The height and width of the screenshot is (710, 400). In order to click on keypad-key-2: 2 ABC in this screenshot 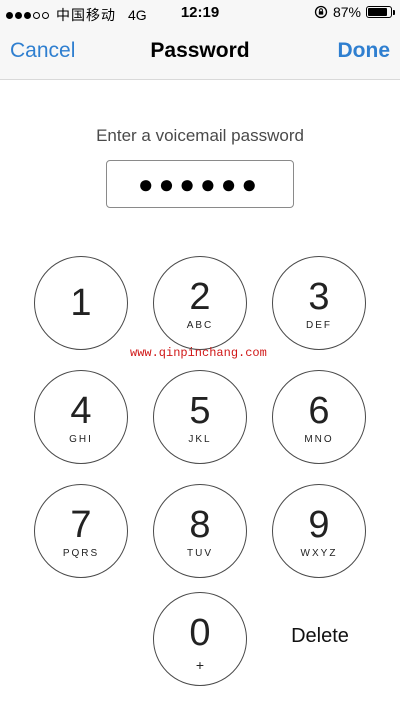, I will do `click(200, 303)`.